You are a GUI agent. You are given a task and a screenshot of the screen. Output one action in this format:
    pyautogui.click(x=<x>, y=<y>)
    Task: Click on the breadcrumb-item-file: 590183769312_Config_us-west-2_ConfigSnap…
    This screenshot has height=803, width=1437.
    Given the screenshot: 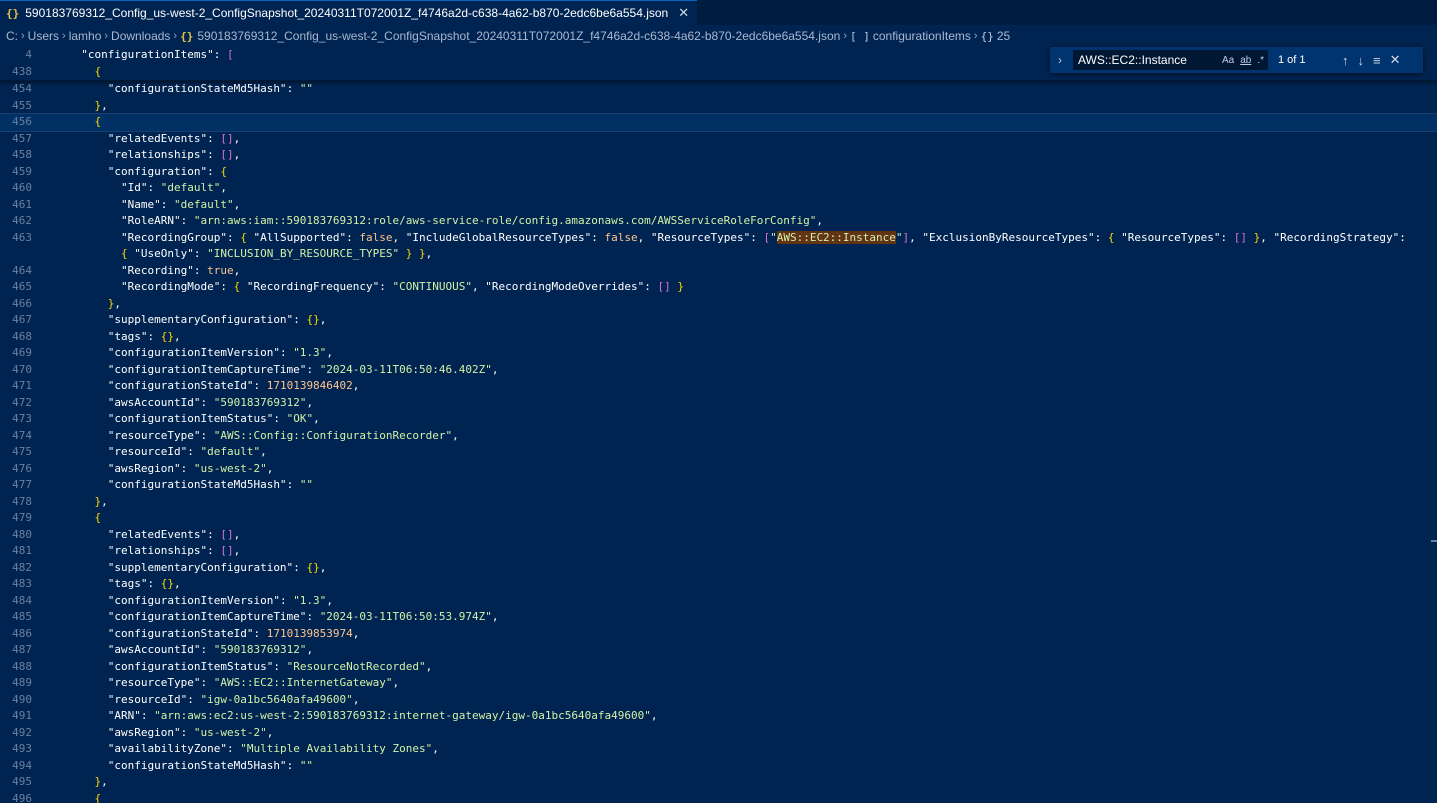 What is the action you would take?
    pyautogui.click(x=518, y=36)
    